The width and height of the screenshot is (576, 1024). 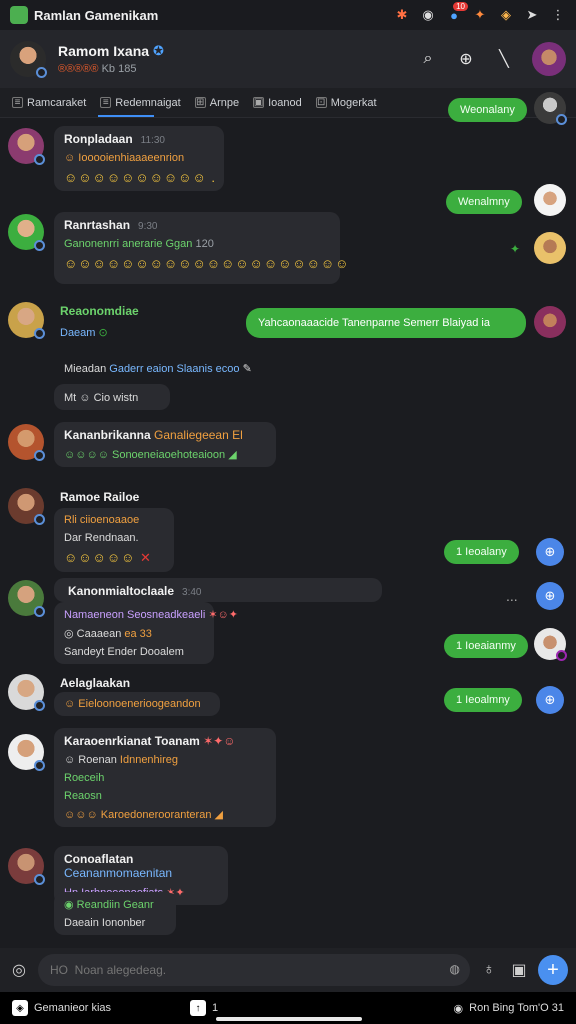 I want to click on message-card: ☺ Eieloonoenerioogeandon, so click(x=137, y=704).